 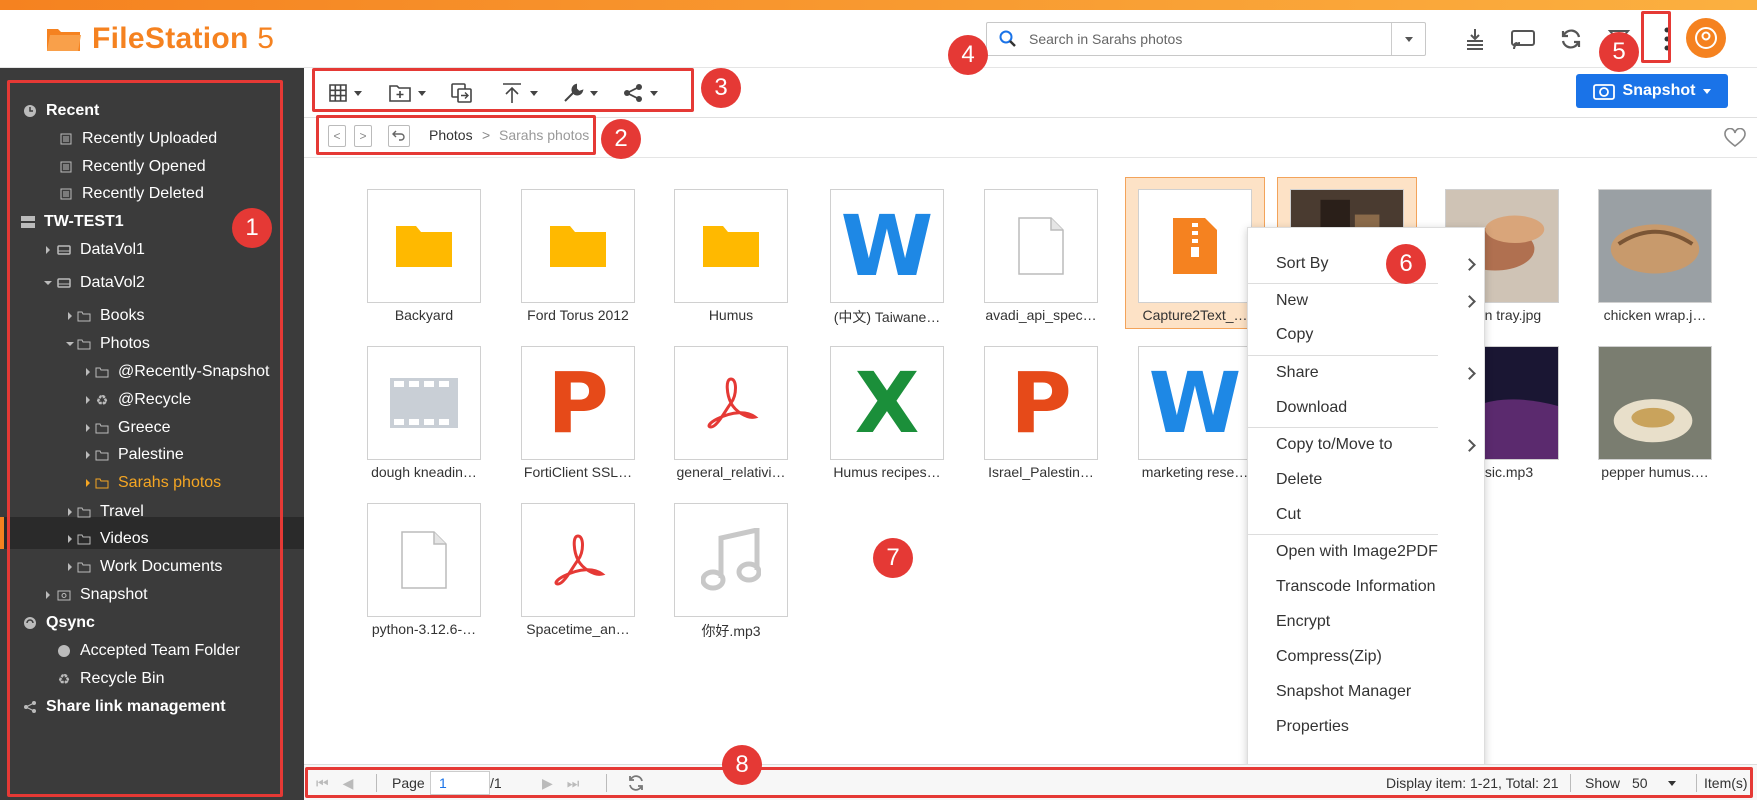 What do you see at coordinates (1367, 622) in the screenshot?
I see `menu-item-encrypt: Encrypt` at bounding box center [1367, 622].